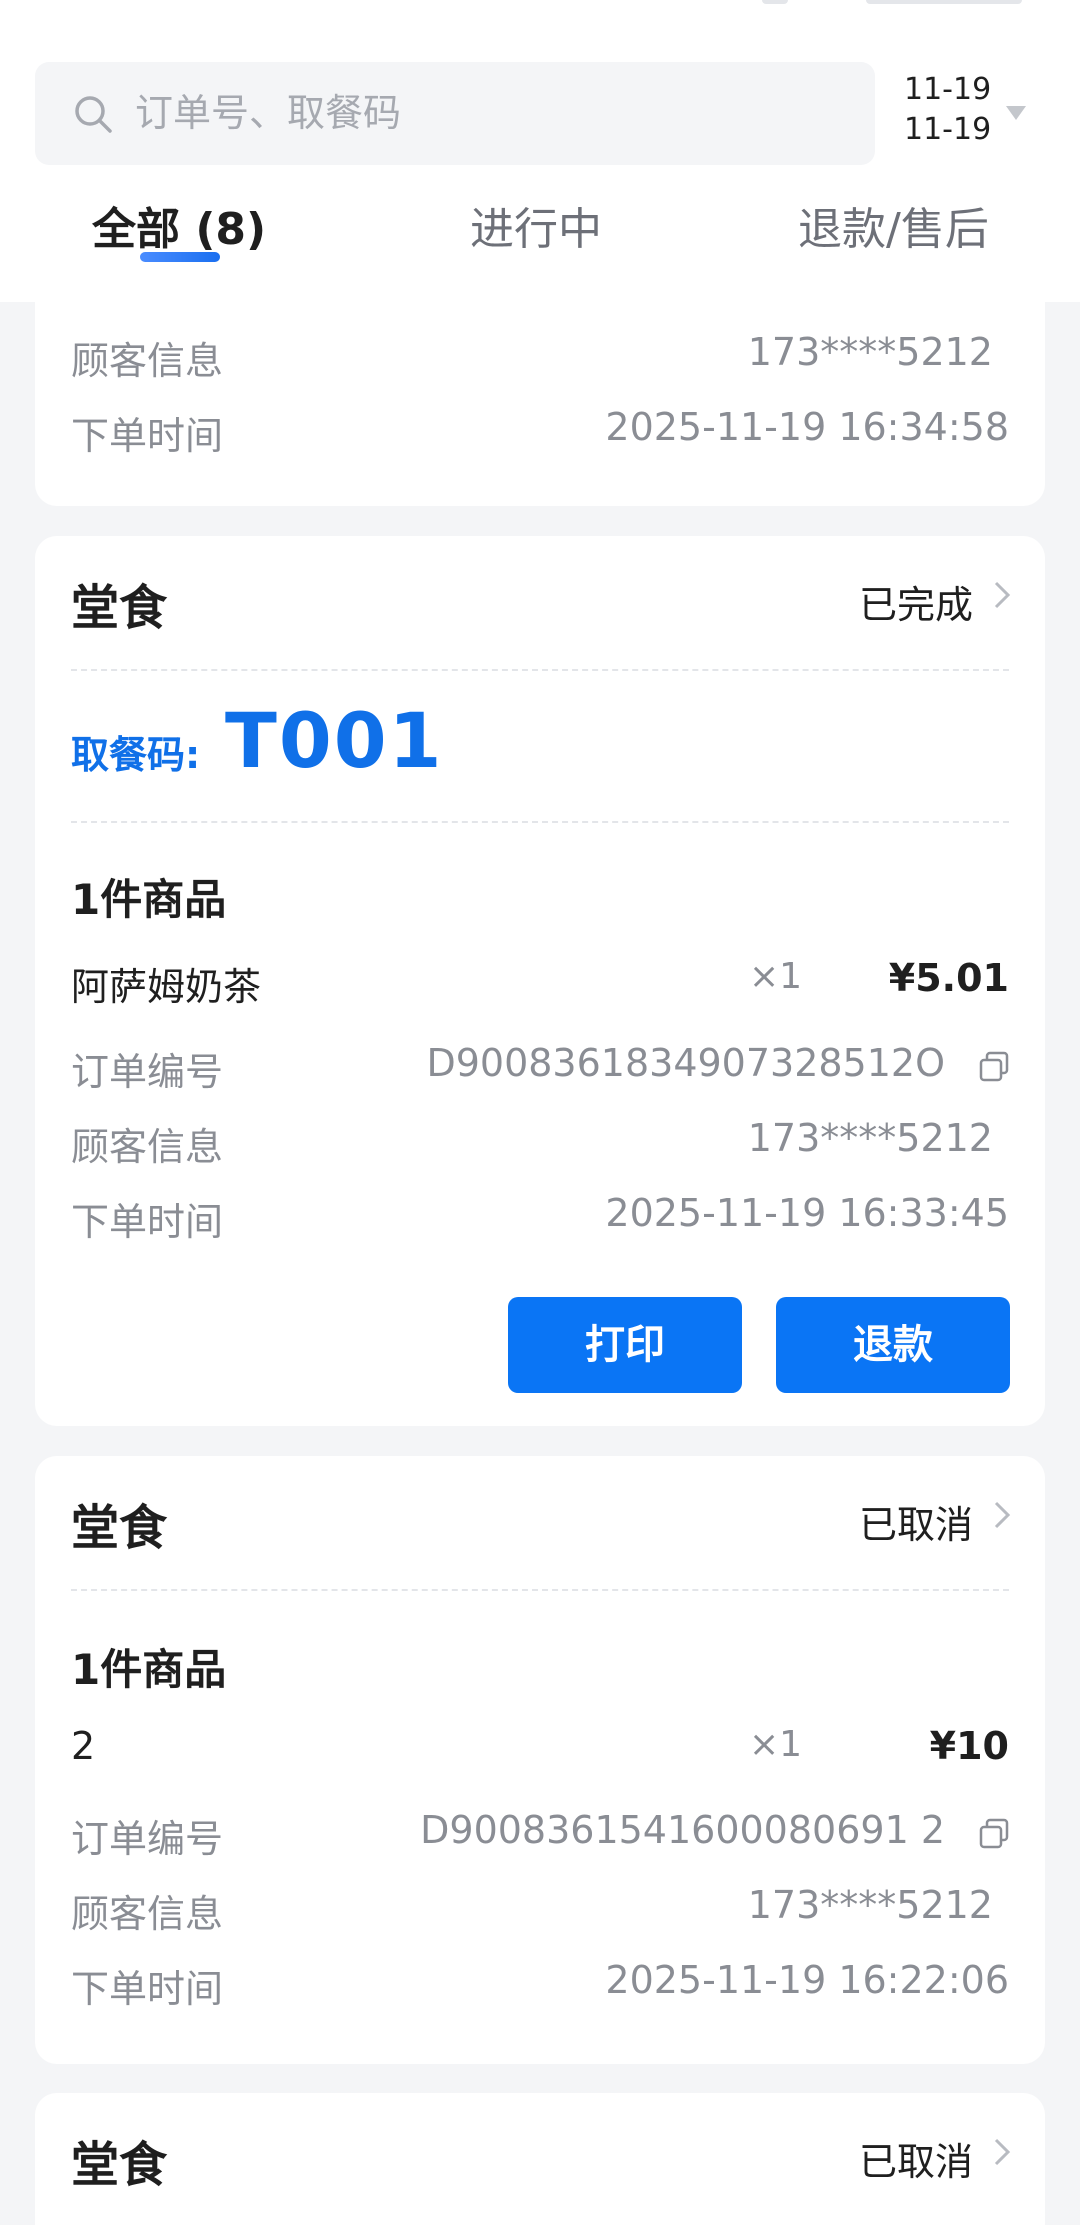 Image resolution: width=1080 pixels, height=2225 pixels. Describe the element at coordinates (93, 114) in the screenshot. I see `search-icon` at that location.